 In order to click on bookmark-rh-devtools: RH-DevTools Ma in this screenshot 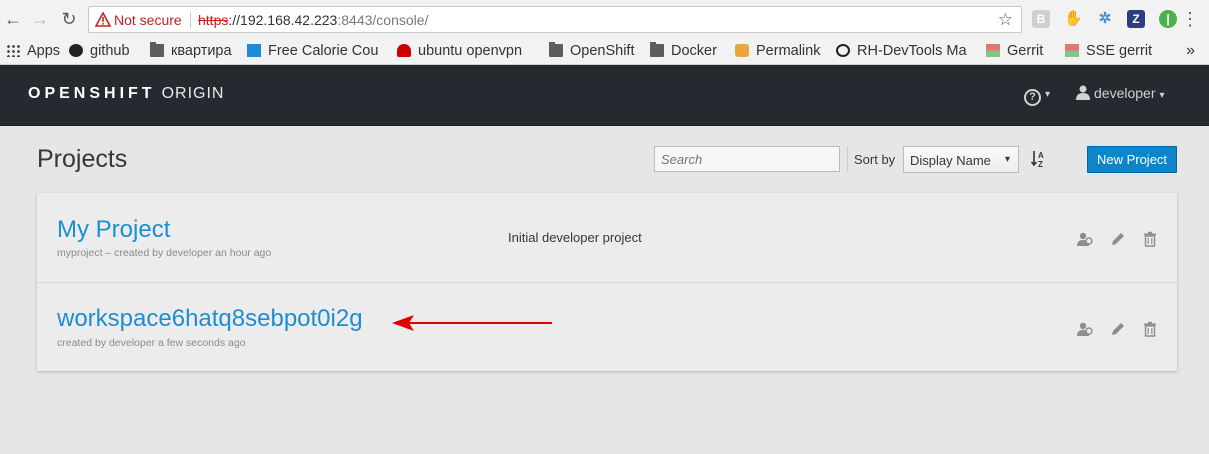, I will do `click(906, 51)`.